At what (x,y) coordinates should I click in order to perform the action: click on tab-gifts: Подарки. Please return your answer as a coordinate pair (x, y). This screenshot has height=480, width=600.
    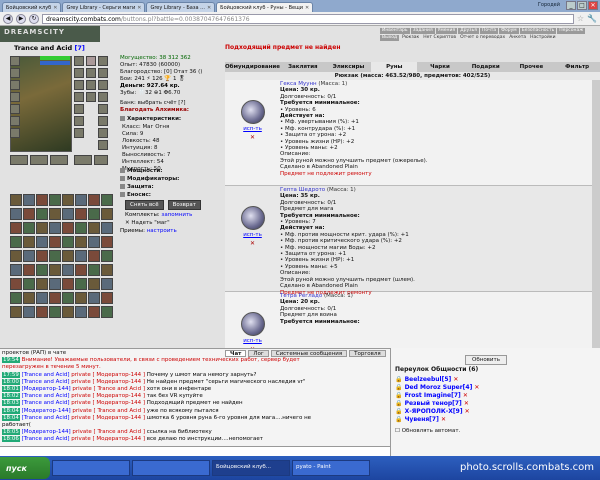
    Looking at the image, I should click on (486, 67).